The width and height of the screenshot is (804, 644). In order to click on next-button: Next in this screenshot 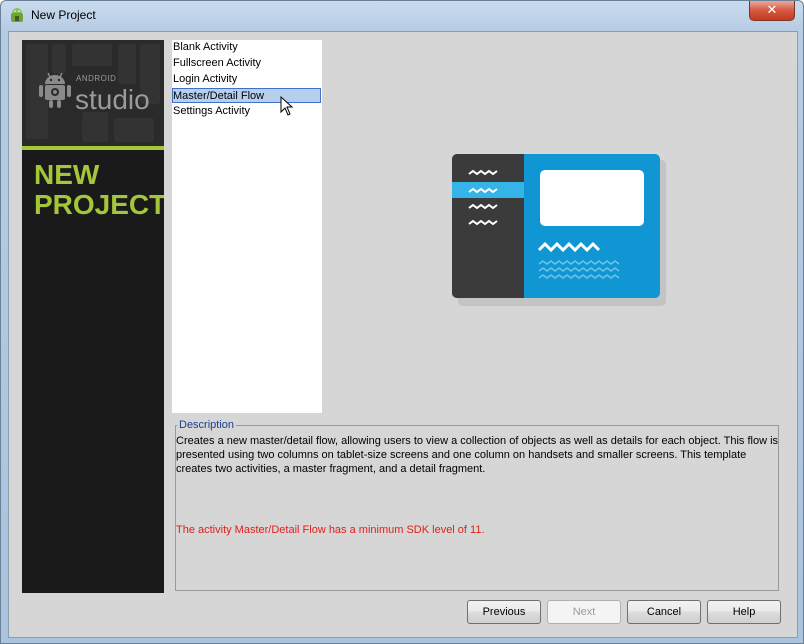, I will do `click(584, 612)`.